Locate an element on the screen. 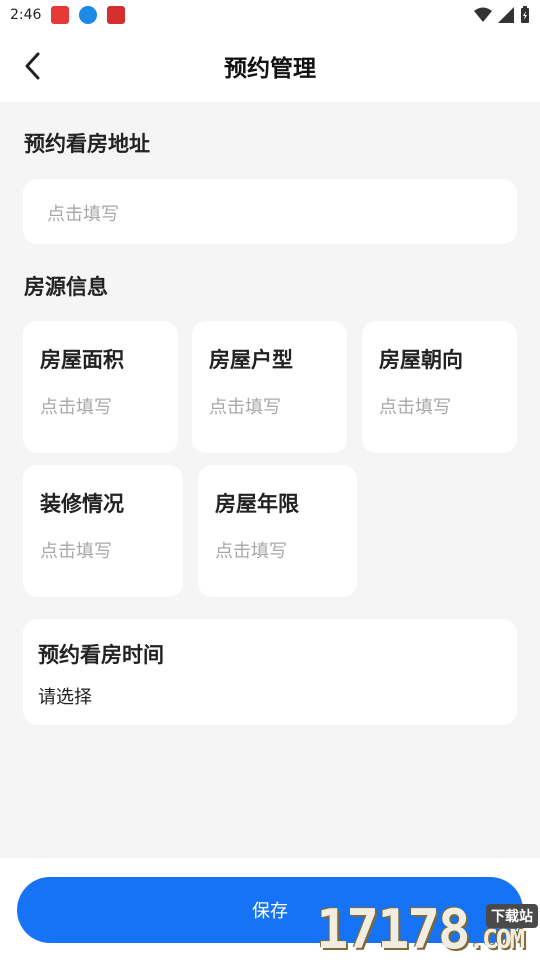 This screenshot has width=540, height=960. wifi-icon is located at coordinates (483, 14).